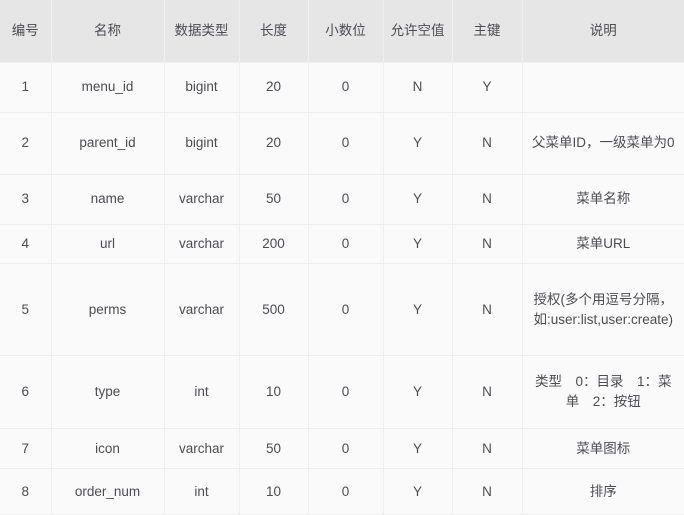 The image size is (684, 515). I want to click on column-header-no: 编号, so click(26, 31).